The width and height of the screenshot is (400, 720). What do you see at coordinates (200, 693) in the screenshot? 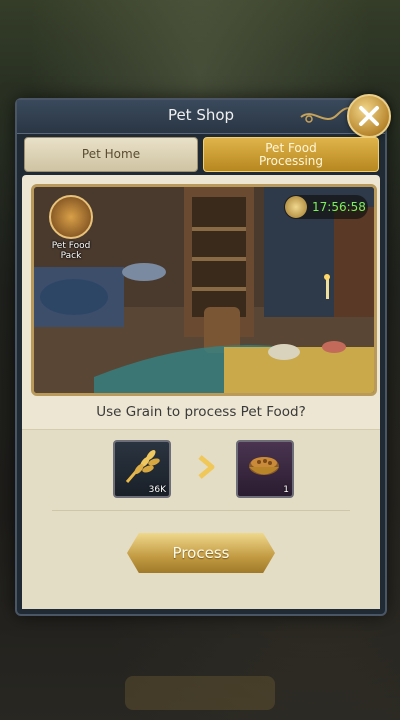
I see `background-blurred-button` at bounding box center [200, 693].